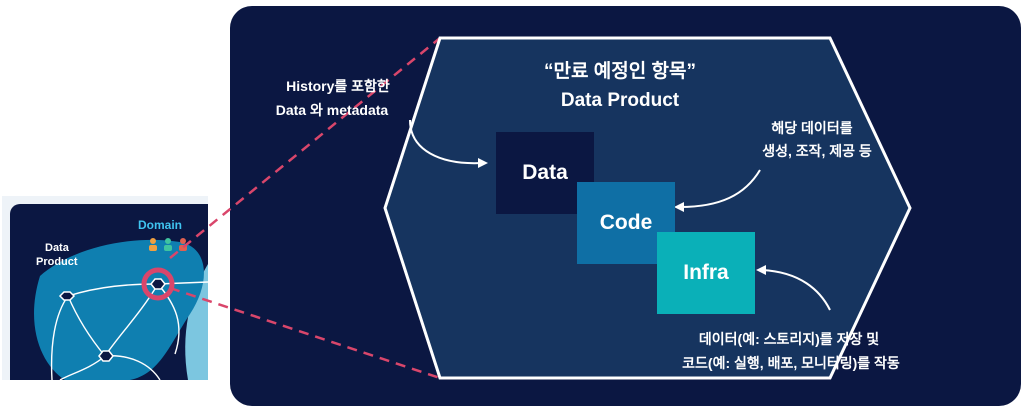  I want to click on history-annotation-line2: Data 와 metadata, so click(332, 110).